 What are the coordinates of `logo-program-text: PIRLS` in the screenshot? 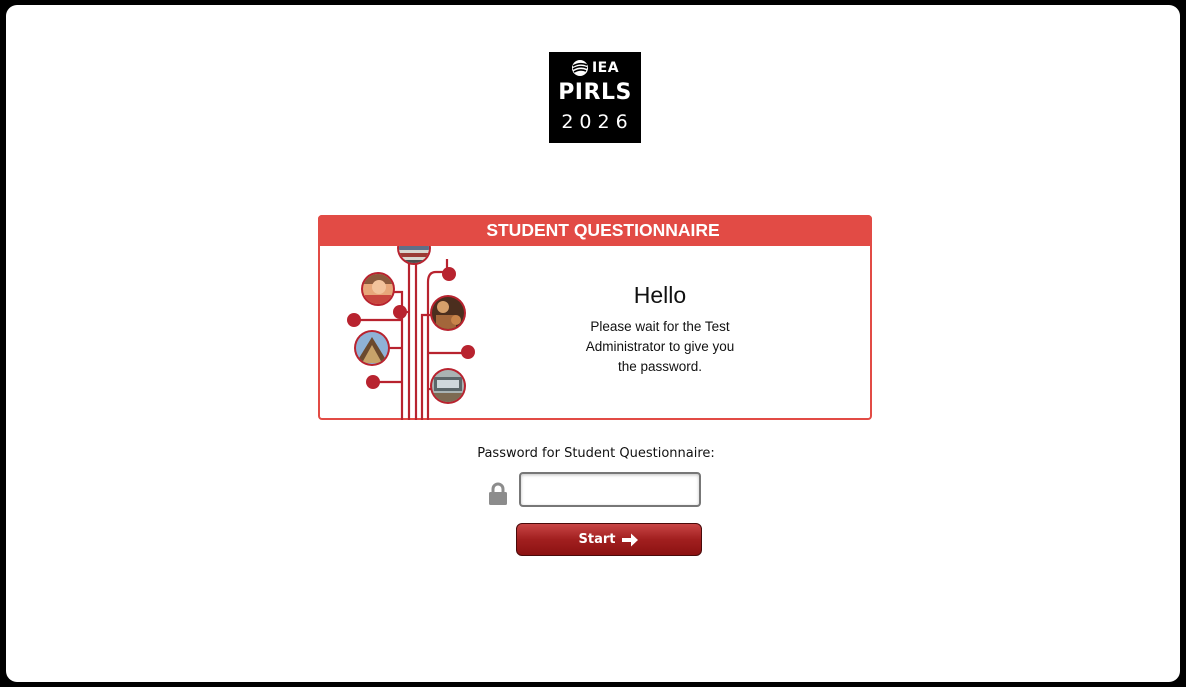 It's located at (595, 92).